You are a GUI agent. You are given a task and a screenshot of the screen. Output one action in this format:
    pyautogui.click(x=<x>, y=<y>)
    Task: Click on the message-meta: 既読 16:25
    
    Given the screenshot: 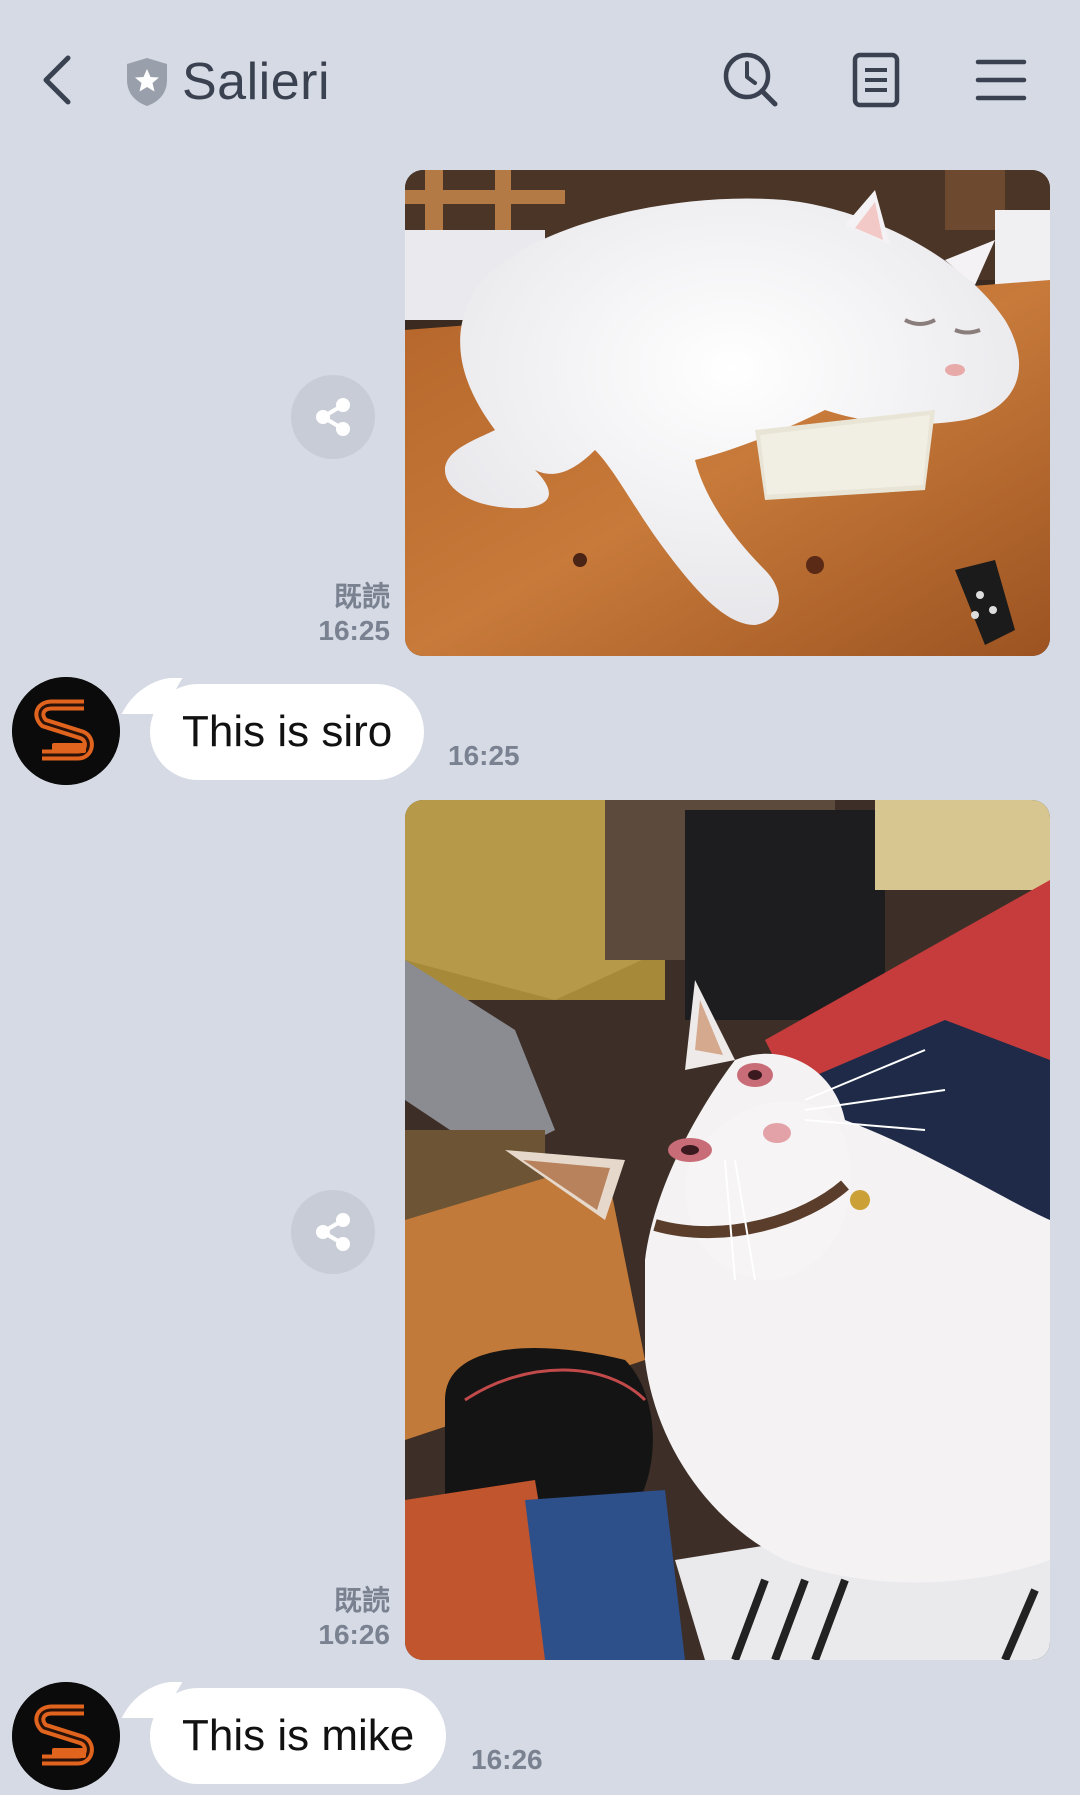 What is the action you would take?
    pyautogui.click(x=354, y=614)
    